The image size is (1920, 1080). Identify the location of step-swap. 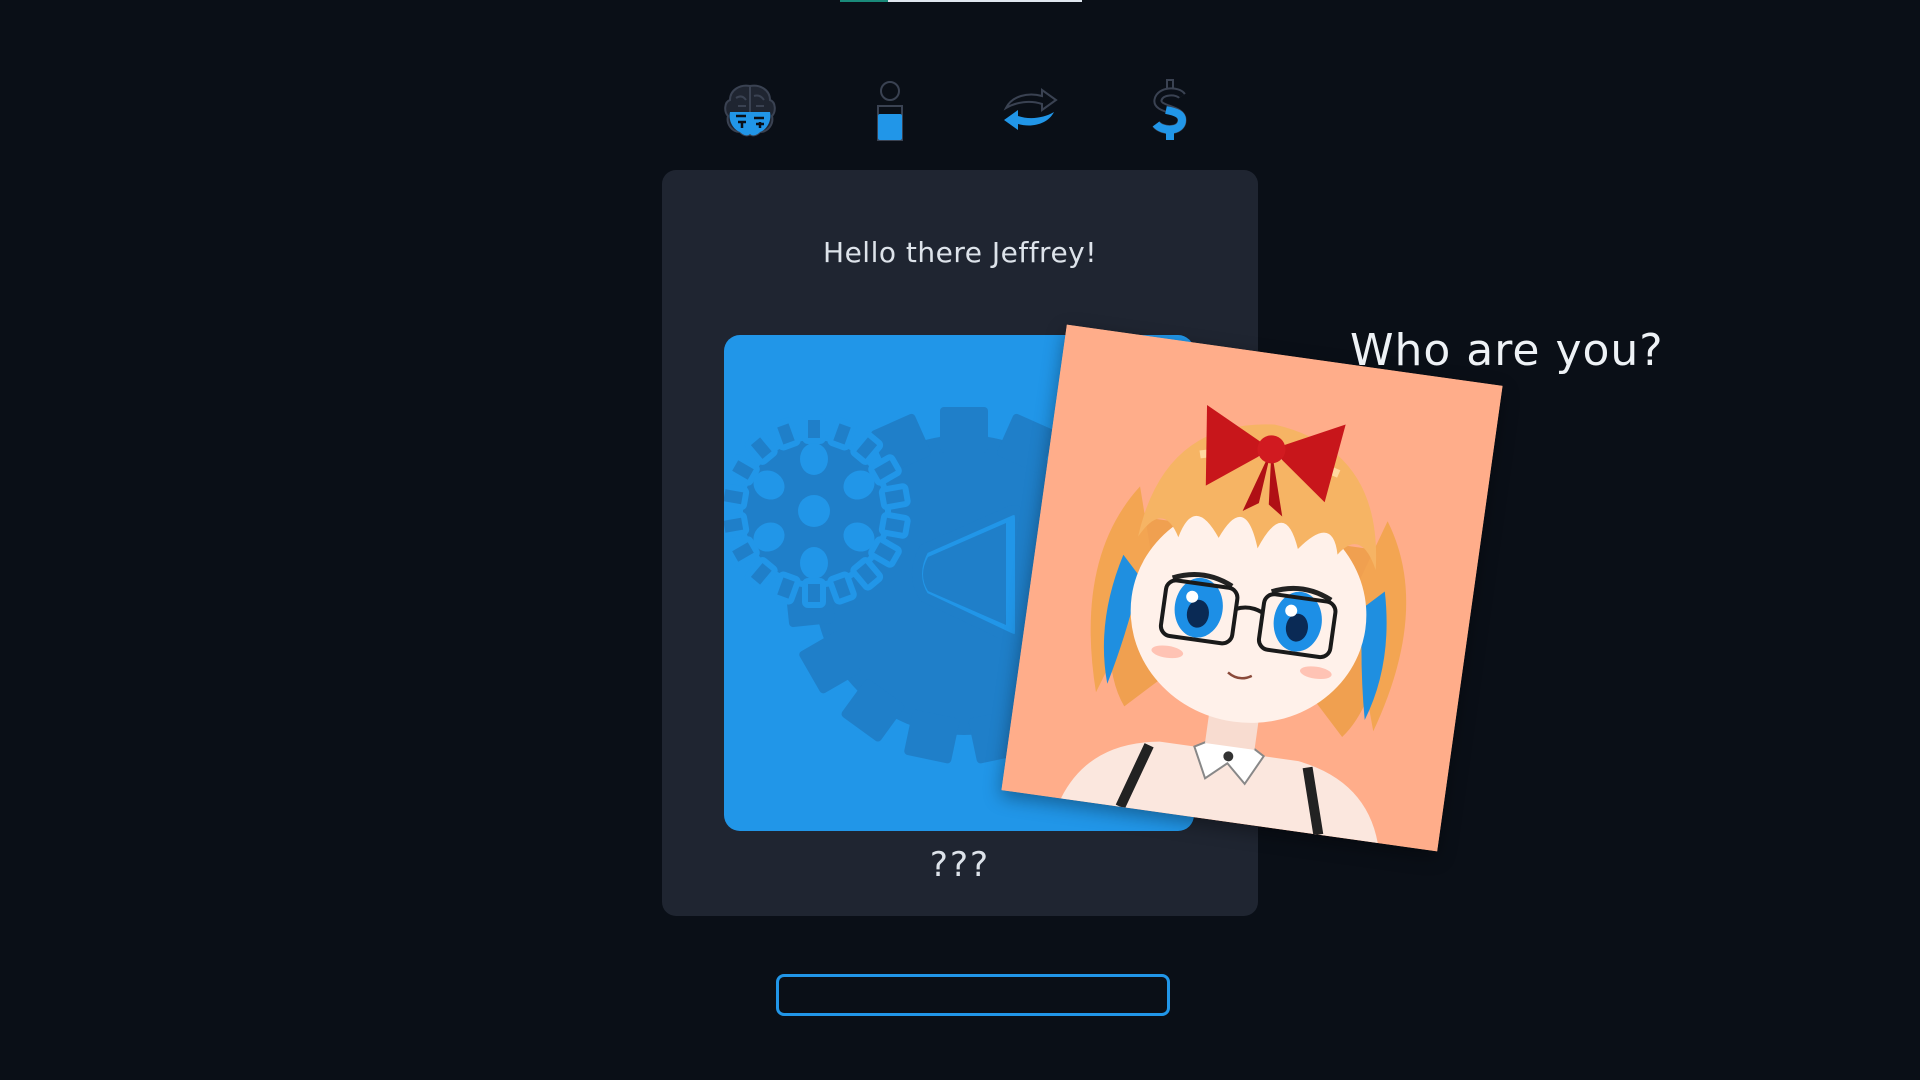
(1030, 110).